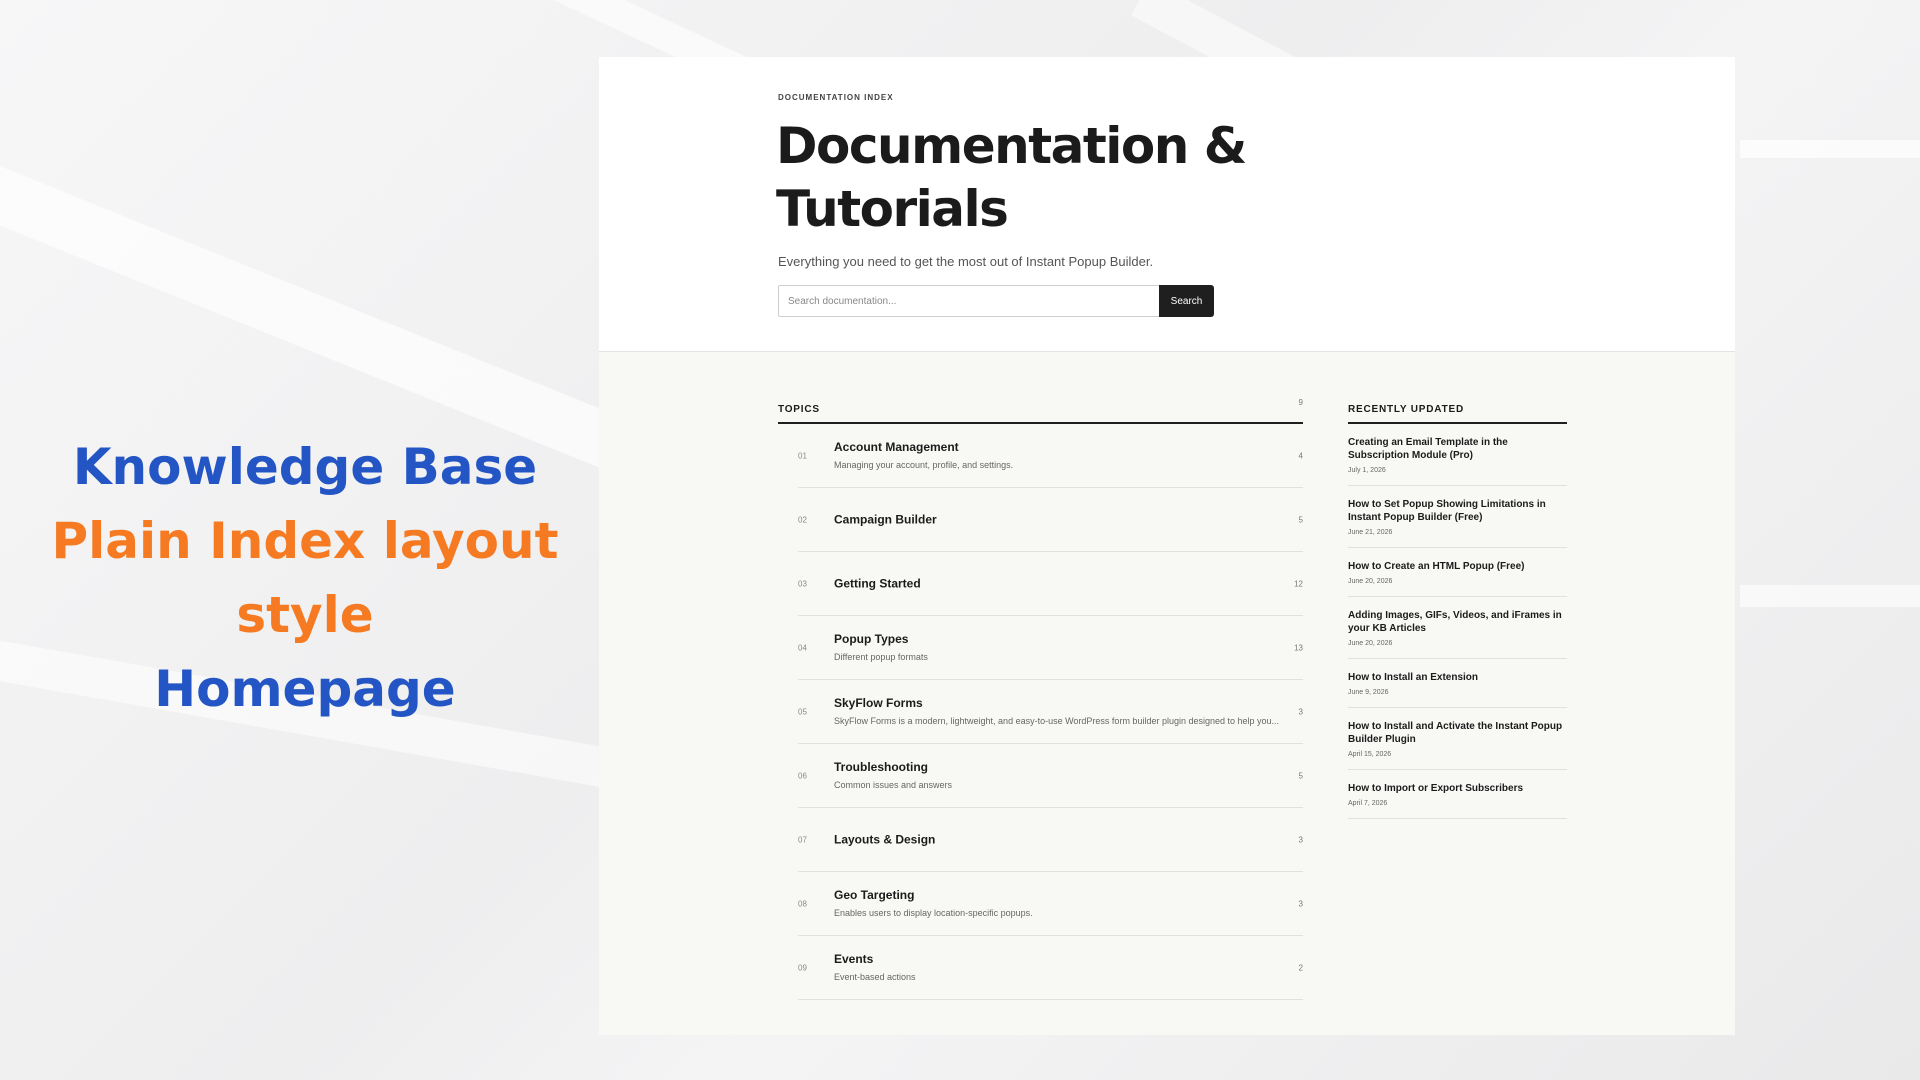  What do you see at coordinates (881, 656) in the screenshot?
I see `topic-description: Different popup formats` at bounding box center [881, 656].